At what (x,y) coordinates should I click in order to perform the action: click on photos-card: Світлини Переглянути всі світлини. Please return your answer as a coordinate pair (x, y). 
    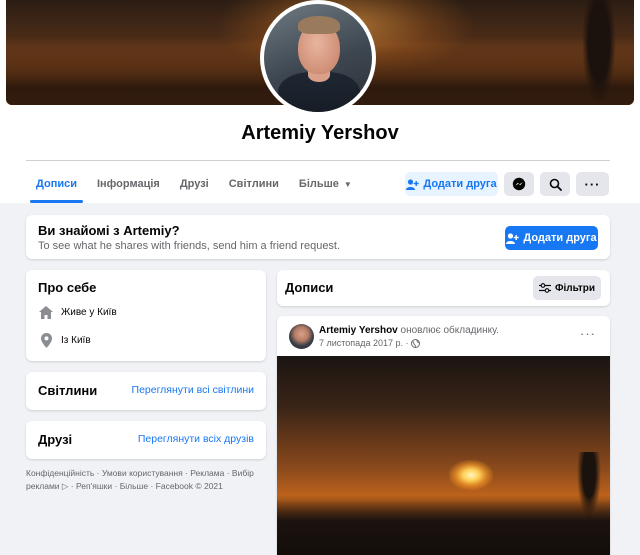
    Looking at the image, I should click on (146, 391).